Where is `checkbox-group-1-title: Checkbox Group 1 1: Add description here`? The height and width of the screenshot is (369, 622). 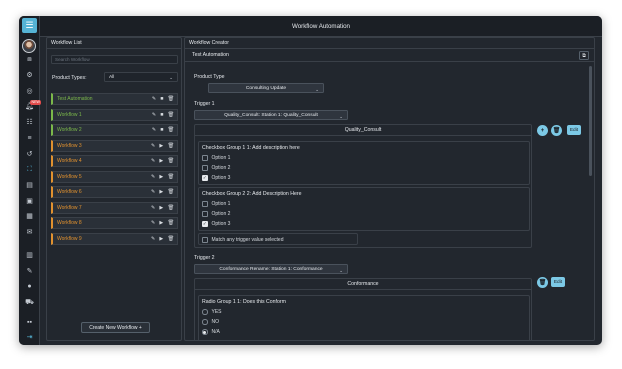
checkbox-group-1-title: Checkbox Group 1 1: Add description here is located at coordinates (251, 148).